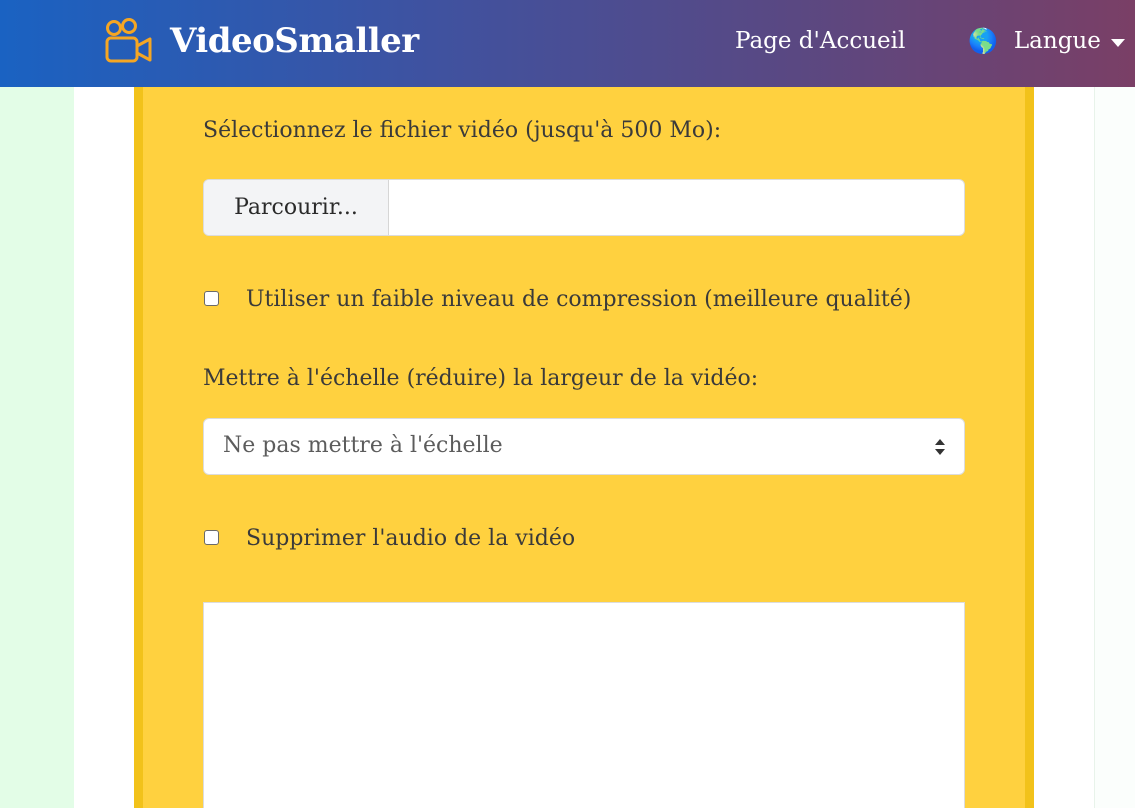 The image size is (1135, 808). What do you see at coordinates (584, 446) in the screenshot?
I see `scale-width-select: Ne pas mettre à l'échelle` at bounding box center [584, 446].